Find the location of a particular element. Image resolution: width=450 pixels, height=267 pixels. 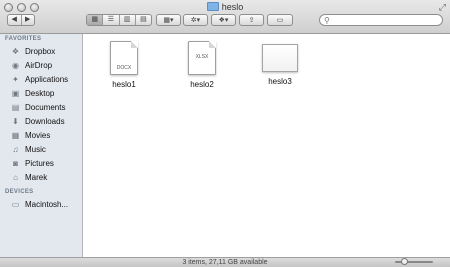

view-mode-control: ▦ ☰ ▥ ▤ is located at coordinates (119, 20).